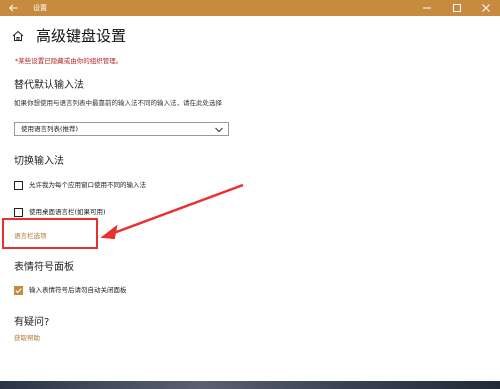 The image size is (500, 389). I want to click on back-button, so click(13, 8).